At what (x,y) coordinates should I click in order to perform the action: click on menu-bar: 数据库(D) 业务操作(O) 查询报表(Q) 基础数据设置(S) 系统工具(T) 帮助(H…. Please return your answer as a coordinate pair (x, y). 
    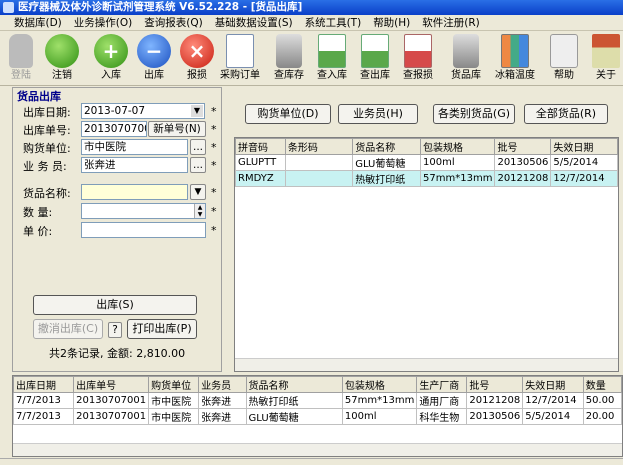
    Looking at the image, I should click on (311, 23).